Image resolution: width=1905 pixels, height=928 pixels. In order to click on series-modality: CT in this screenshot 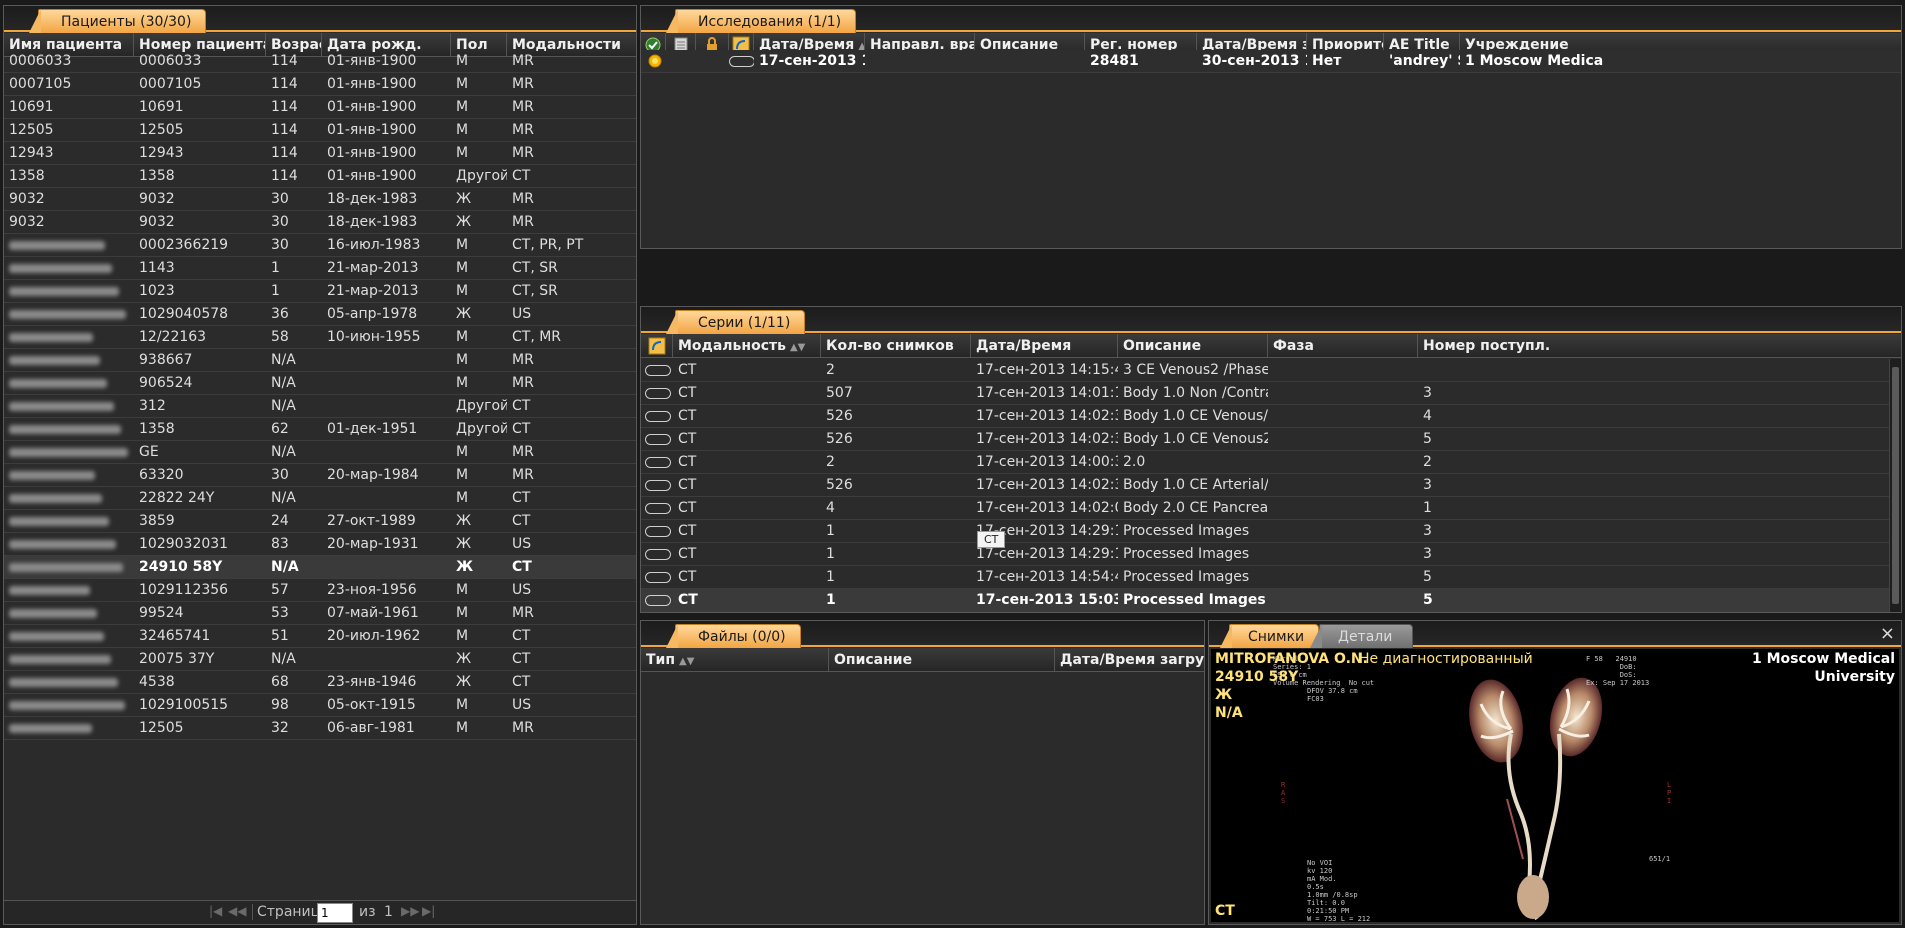, I will do `click(687, 416)`.